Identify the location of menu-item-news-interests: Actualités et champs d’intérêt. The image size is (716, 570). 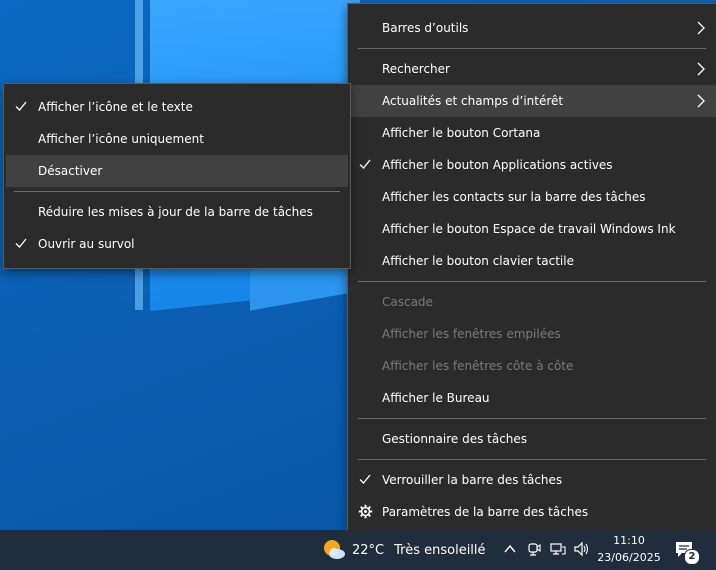
(532, 101).